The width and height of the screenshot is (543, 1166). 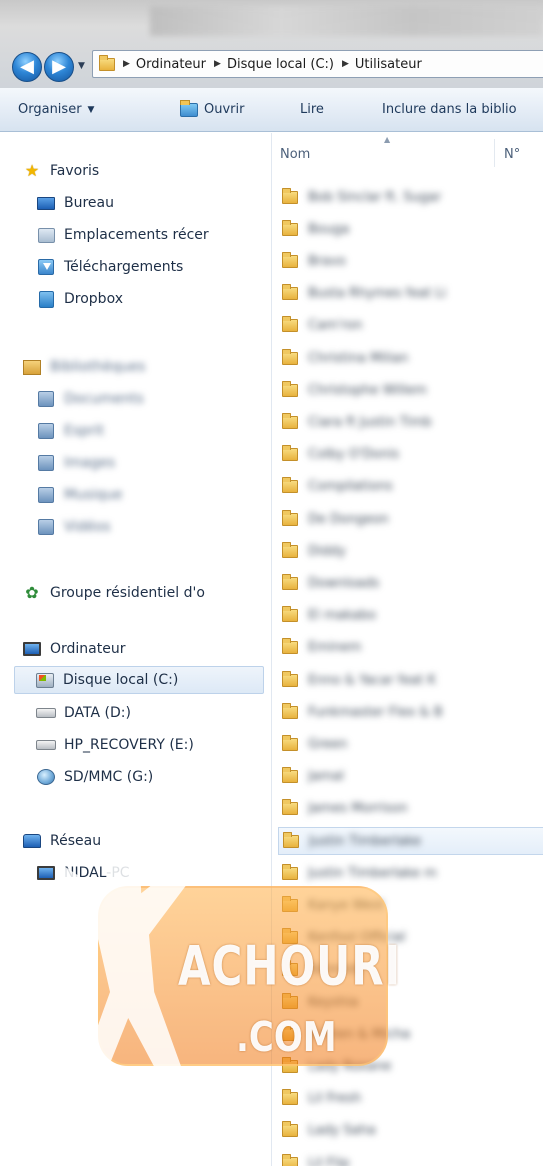 What do you see at coordinates (171, 64) in the screenshot?
I see `breadcrumb-computer: Ordinateur` at bounding box center [171, 64].